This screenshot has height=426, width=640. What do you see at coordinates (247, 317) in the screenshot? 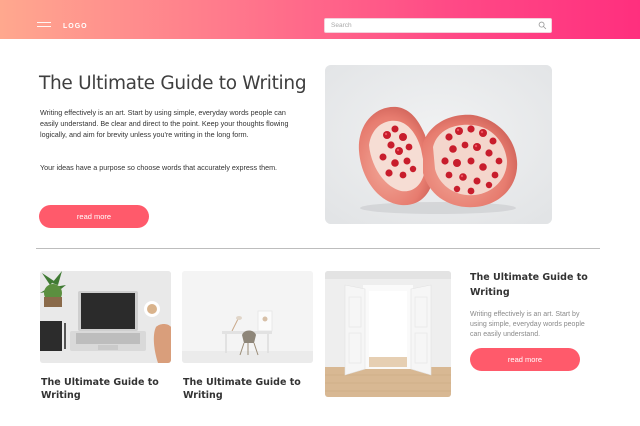
I see `desk-chair-image` at bounding box center [247, 317].